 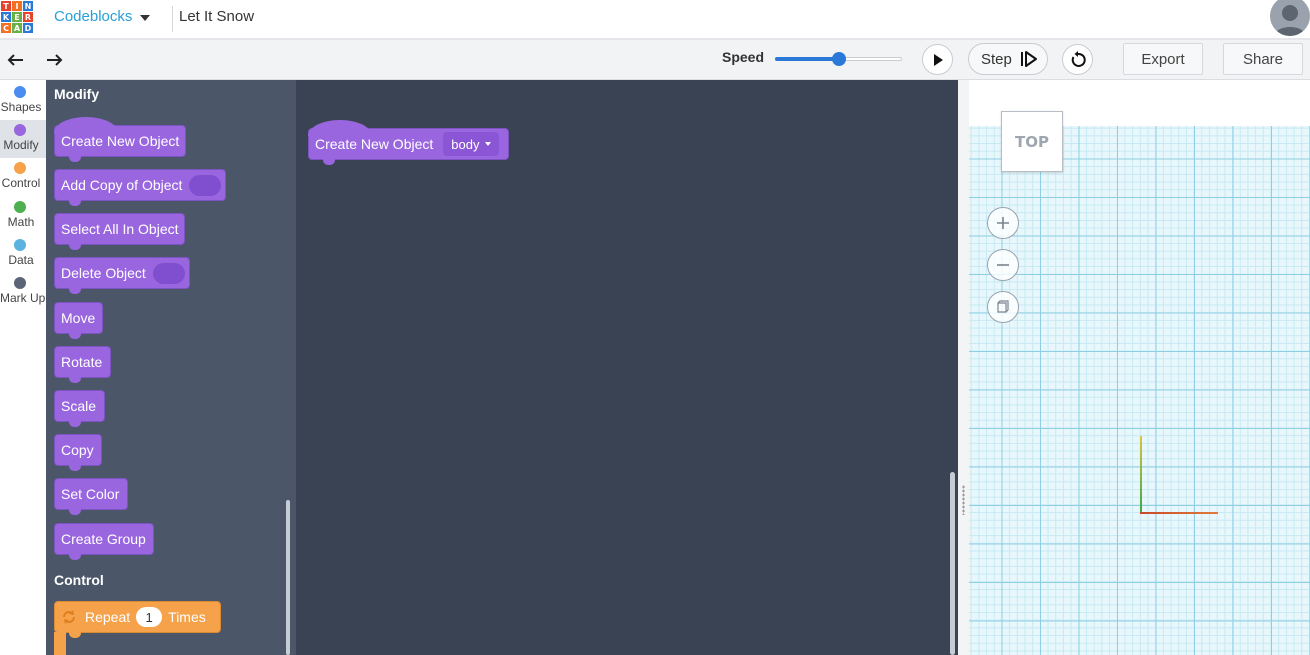 What do you see at coordinates (1141, 475) in the screenshot?
I see `y-axis-line` at bounding box center [1141, 475].